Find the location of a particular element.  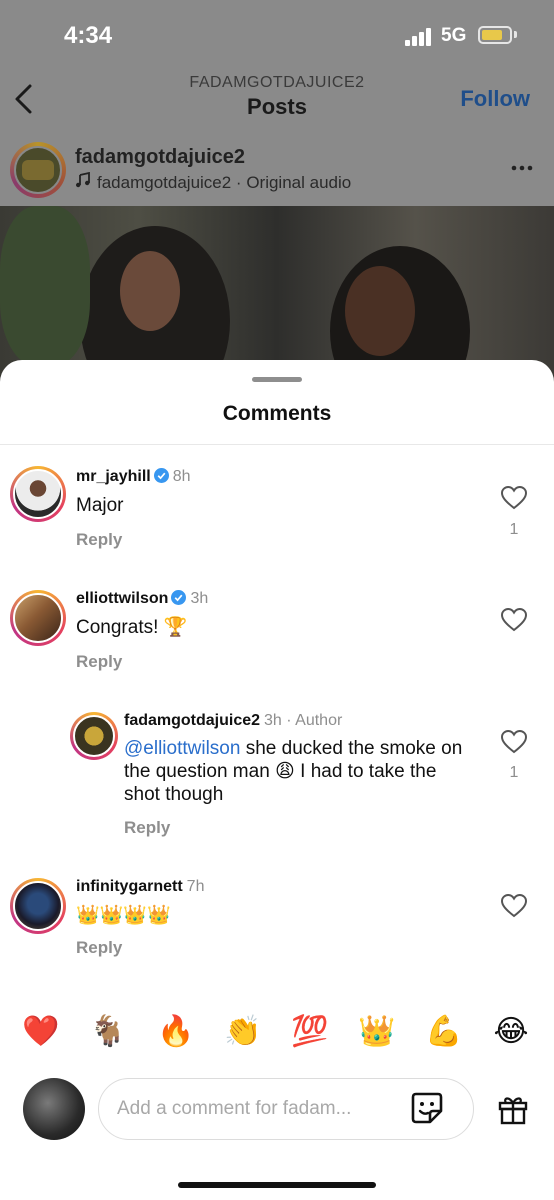

emoji-heart: ❤️ is located at coordinates (41, 1032).